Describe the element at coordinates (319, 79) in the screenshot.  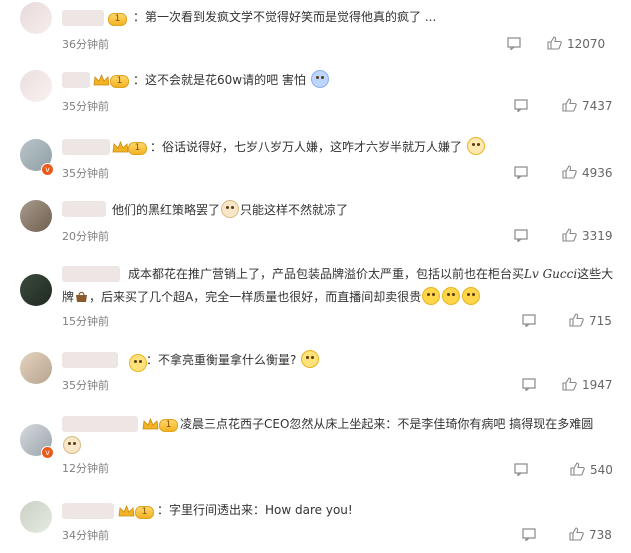
I see `scared-emoji-icon` at that location.